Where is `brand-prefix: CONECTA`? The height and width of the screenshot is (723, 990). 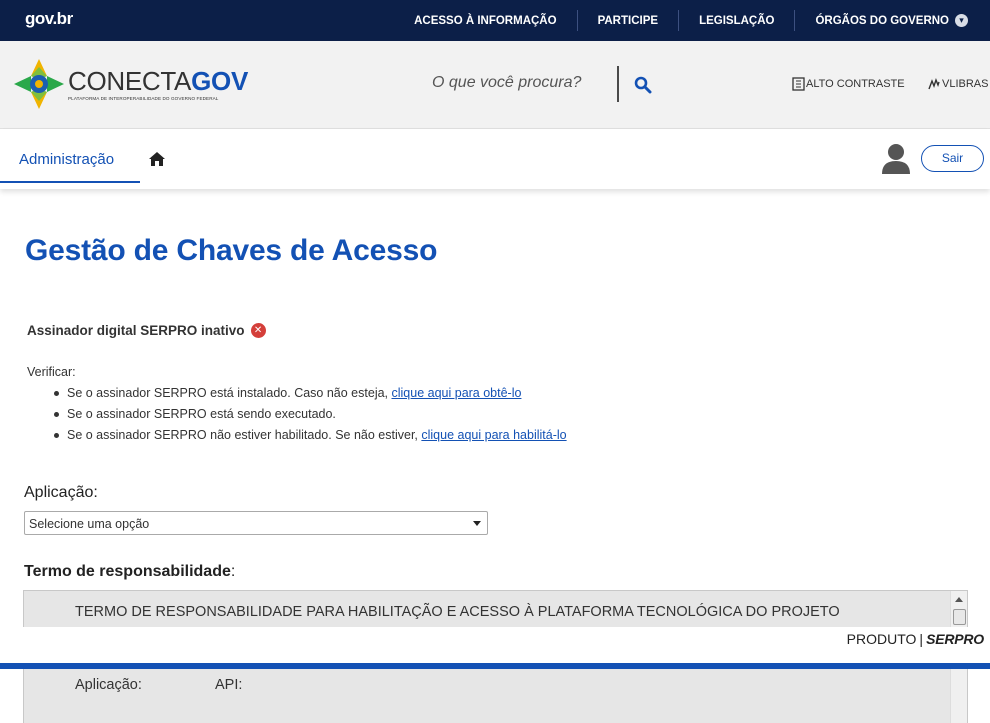
brand-prefix: CONECTA is located at coordinates (130, 80).